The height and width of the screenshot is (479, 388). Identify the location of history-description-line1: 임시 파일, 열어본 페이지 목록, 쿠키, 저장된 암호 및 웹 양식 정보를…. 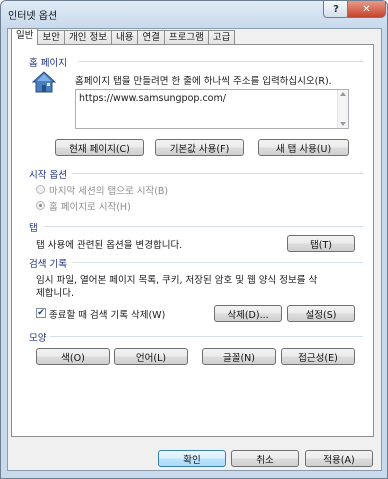
(177, 280).